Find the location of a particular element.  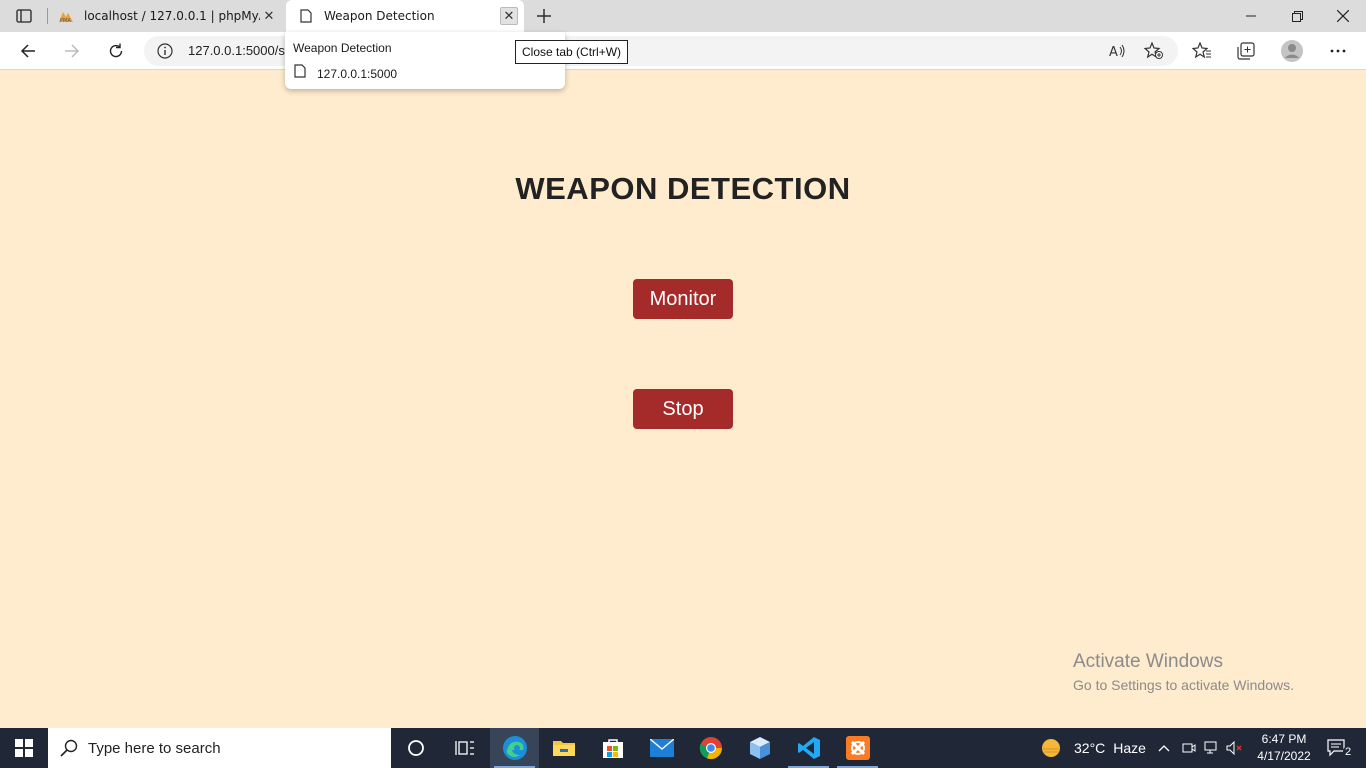

back-button is located at coordinates (28, 51).